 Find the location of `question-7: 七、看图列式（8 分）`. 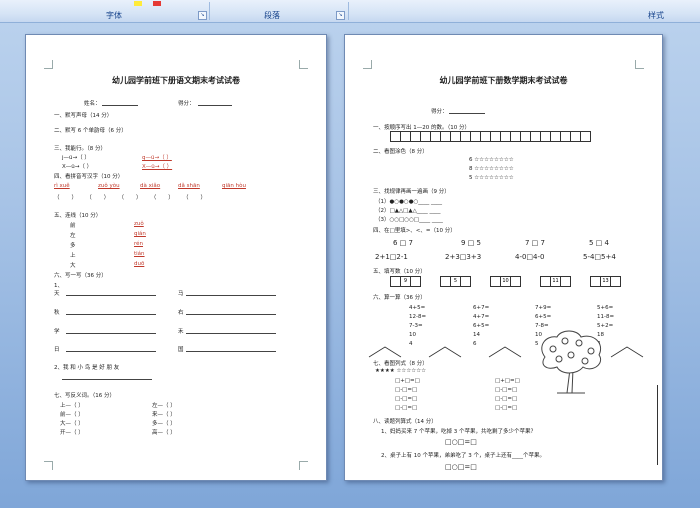

question-7: 七、看图列式（8 分） is located at coordinates (400, 364).